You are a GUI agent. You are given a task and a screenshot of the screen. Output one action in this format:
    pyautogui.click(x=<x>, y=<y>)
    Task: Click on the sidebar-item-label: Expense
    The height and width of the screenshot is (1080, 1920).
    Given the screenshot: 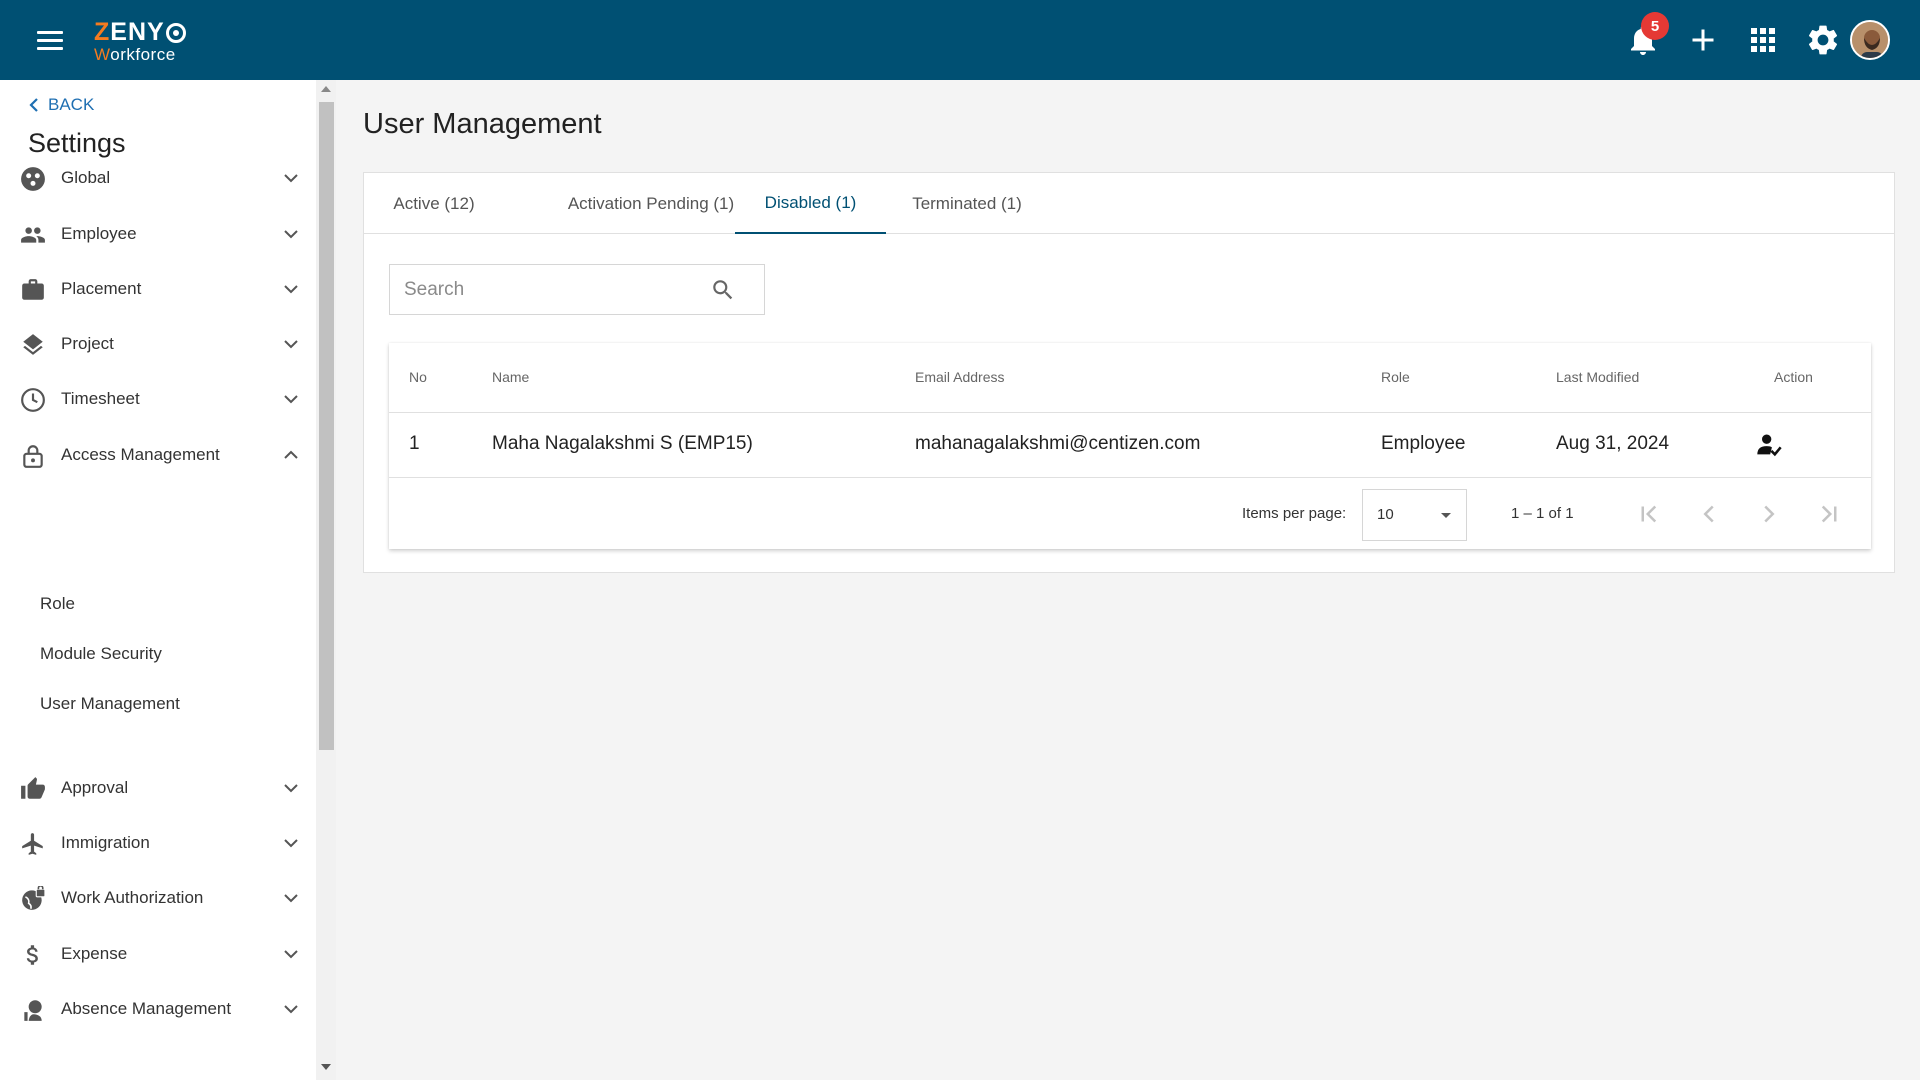 What is the action you would take?
    pyautogui.click(x=94, y=953)
    